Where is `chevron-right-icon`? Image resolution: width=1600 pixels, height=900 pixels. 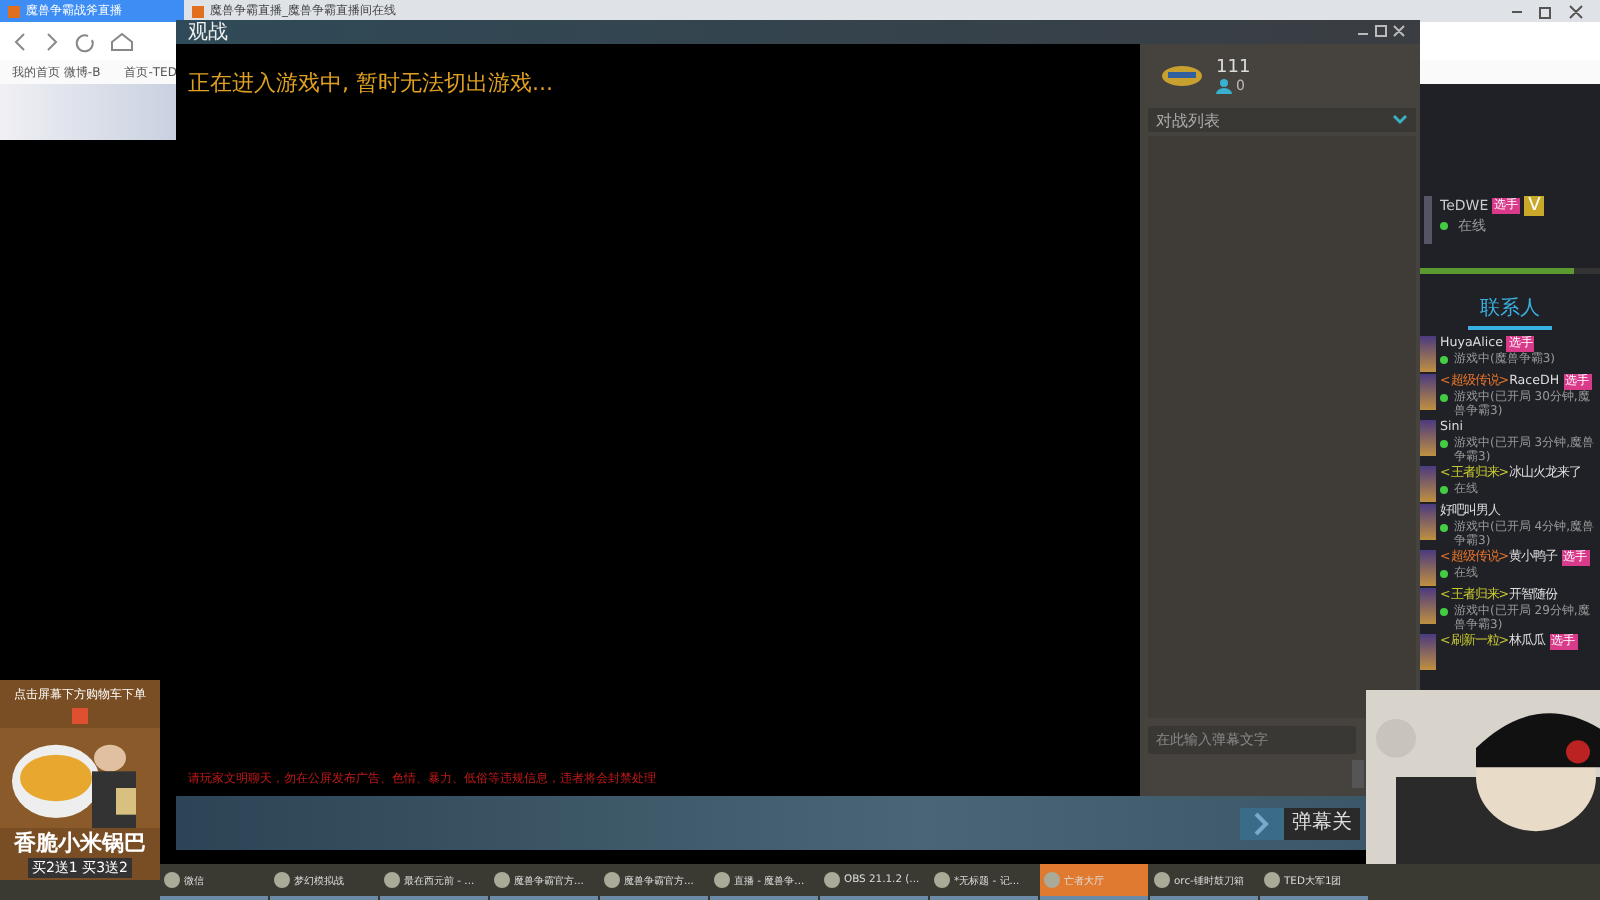 chevron-right-icon is located at coordinates (1262, 823).